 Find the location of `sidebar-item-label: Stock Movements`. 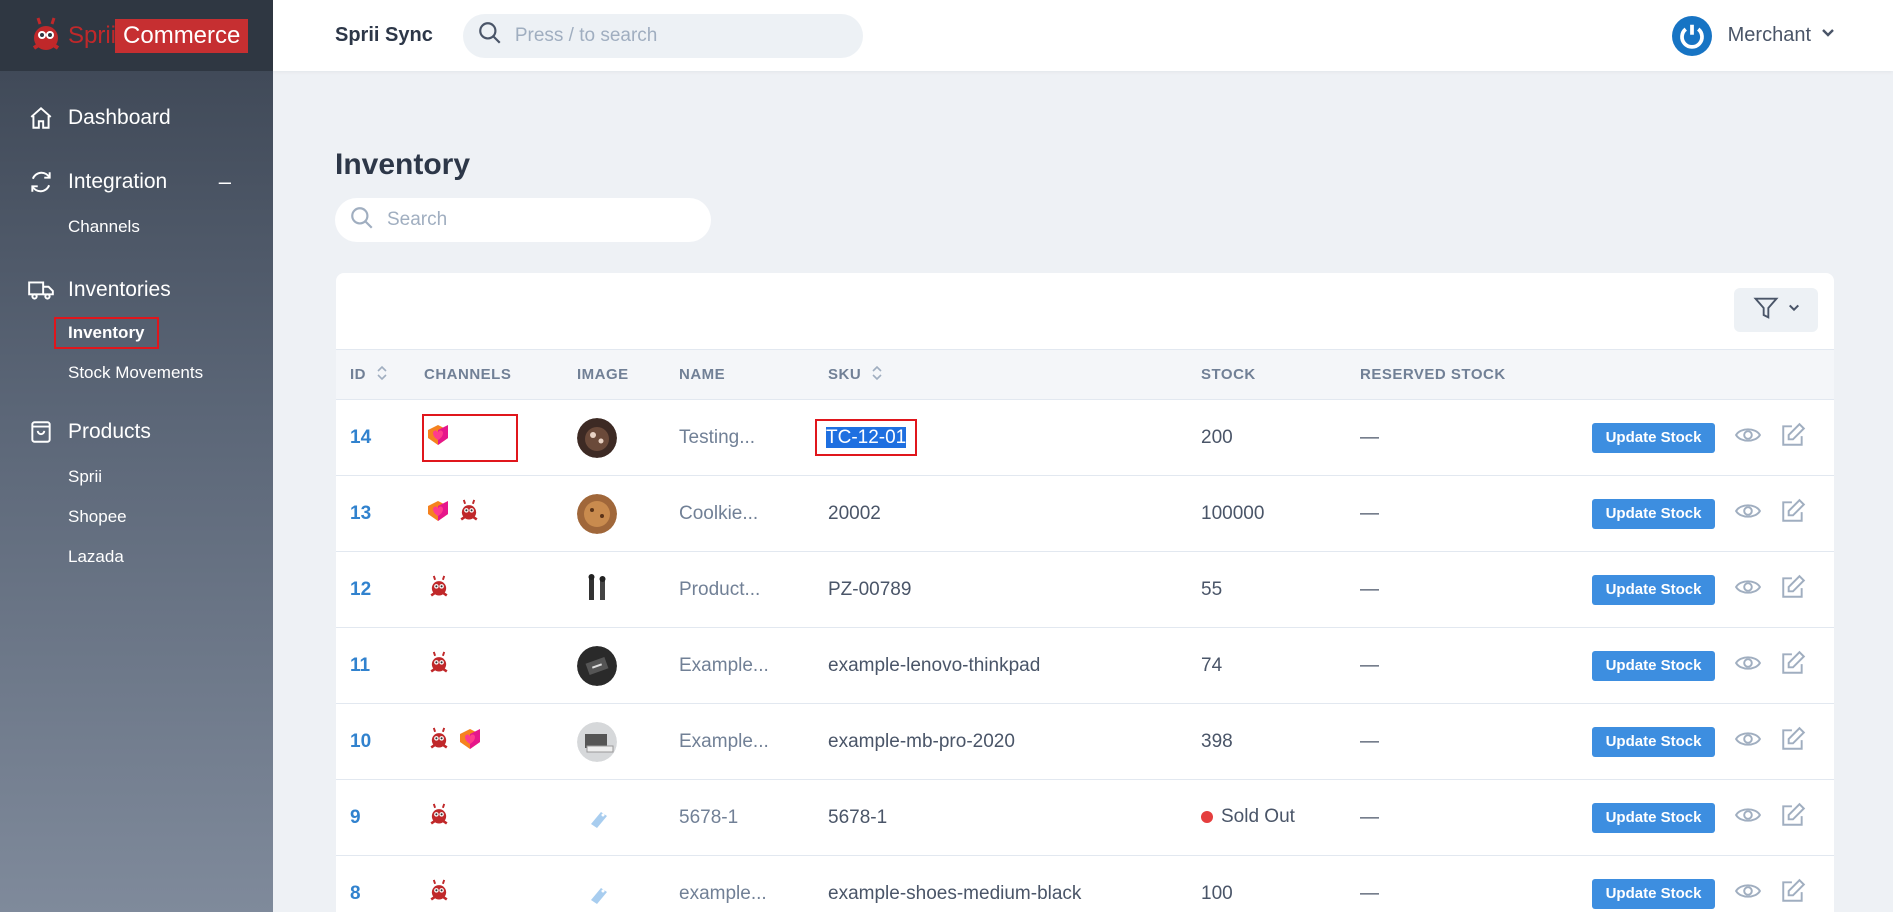

sidebar-item-label: Stock Movements is located at coordinates (136, 372).